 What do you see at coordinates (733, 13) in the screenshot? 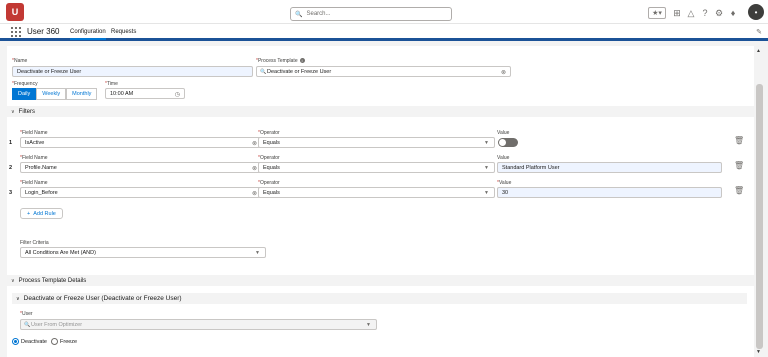
I see `bell-icon: ♦` at bounding box center [733, 13].